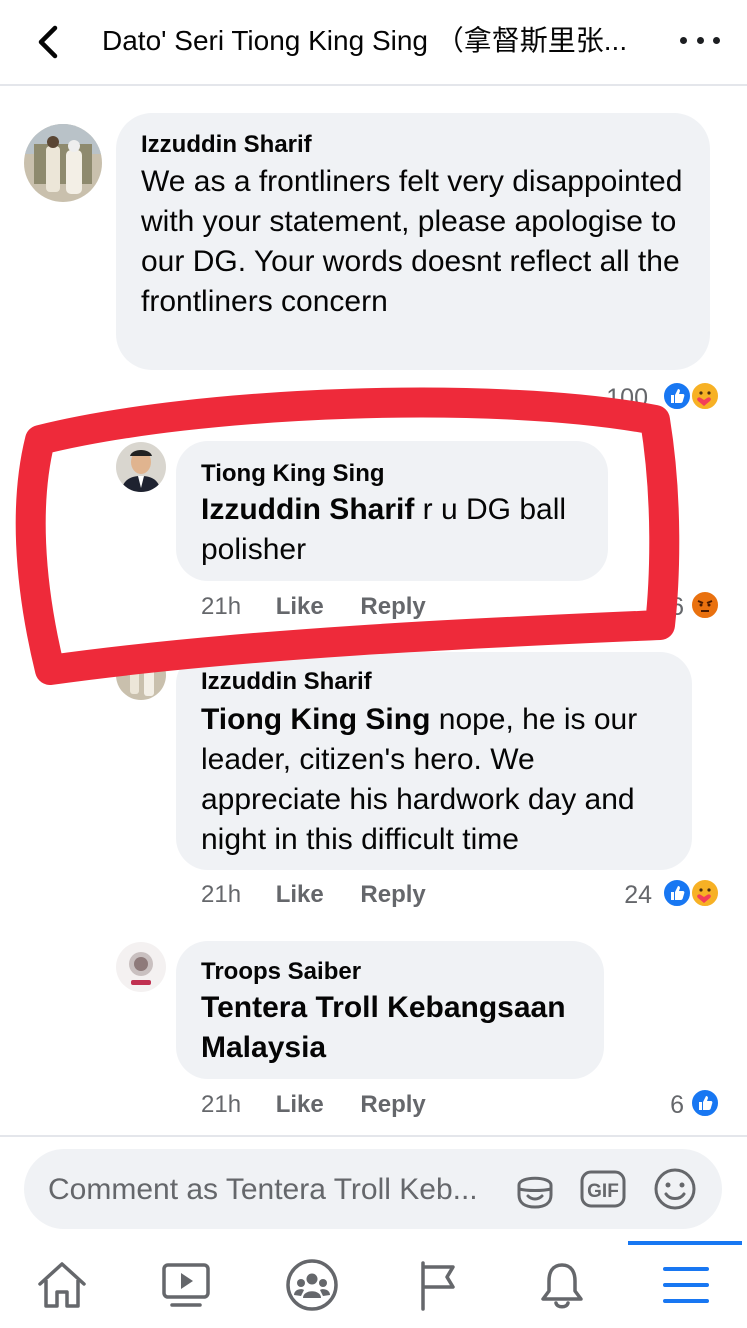  I want to click on chevron-left-icon, so click(48, 42).